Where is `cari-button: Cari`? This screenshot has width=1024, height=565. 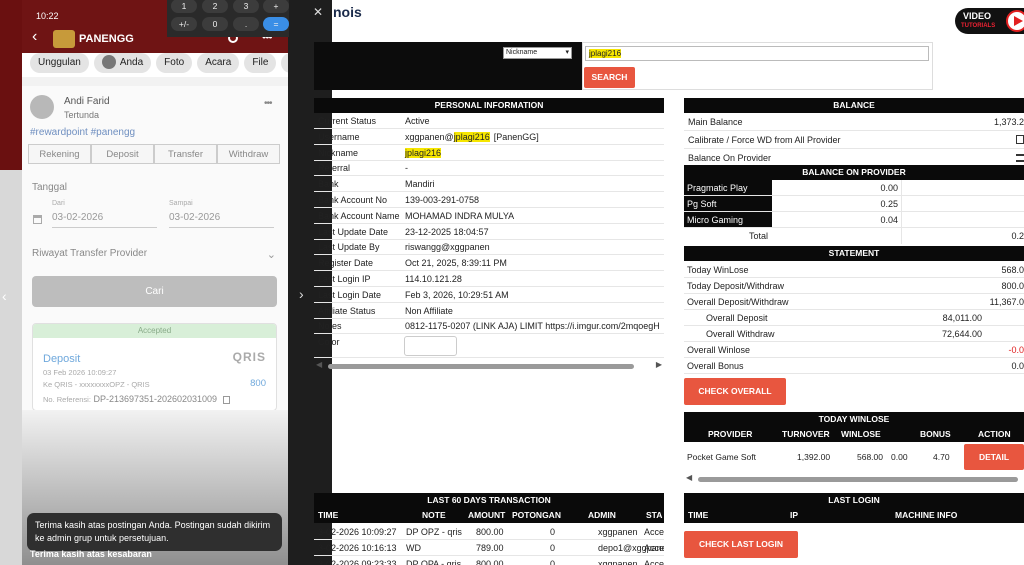 cari-button: Cari is located at coordinates (154, 291).